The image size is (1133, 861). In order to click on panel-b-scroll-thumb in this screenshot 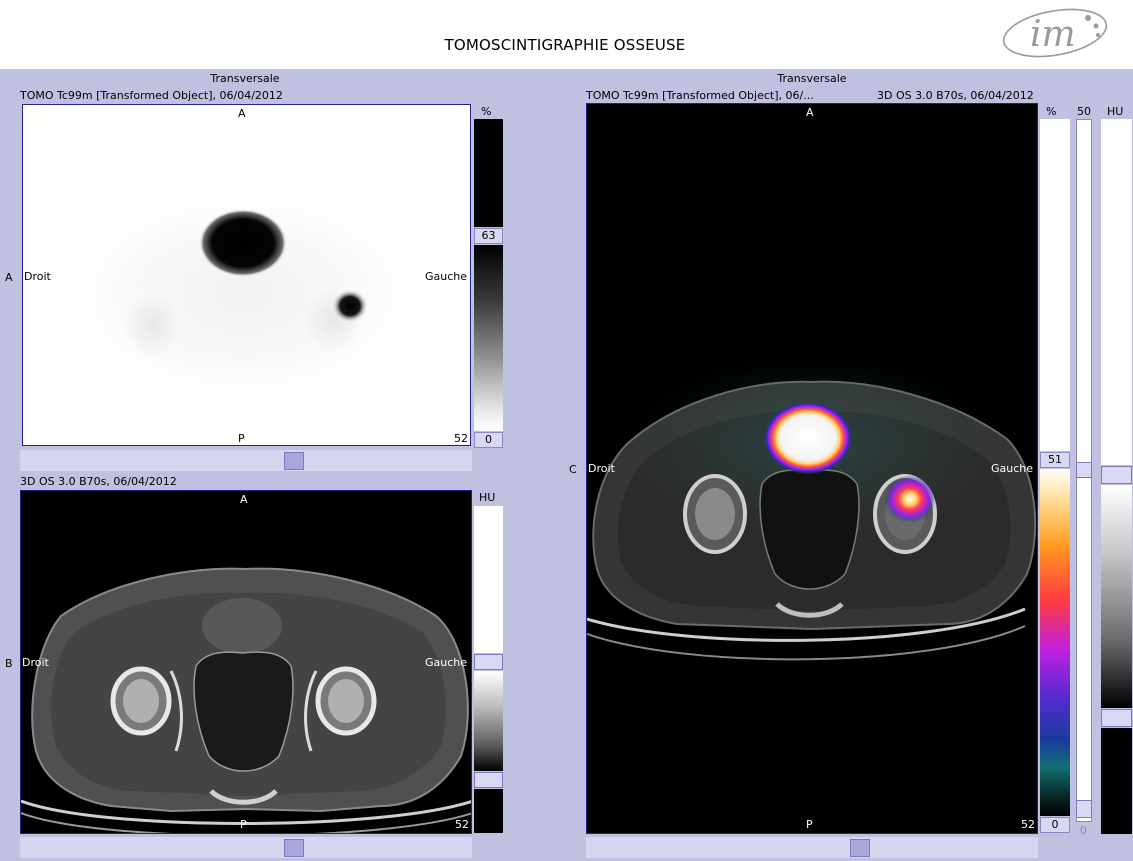, I will do `click(294, 848)`.